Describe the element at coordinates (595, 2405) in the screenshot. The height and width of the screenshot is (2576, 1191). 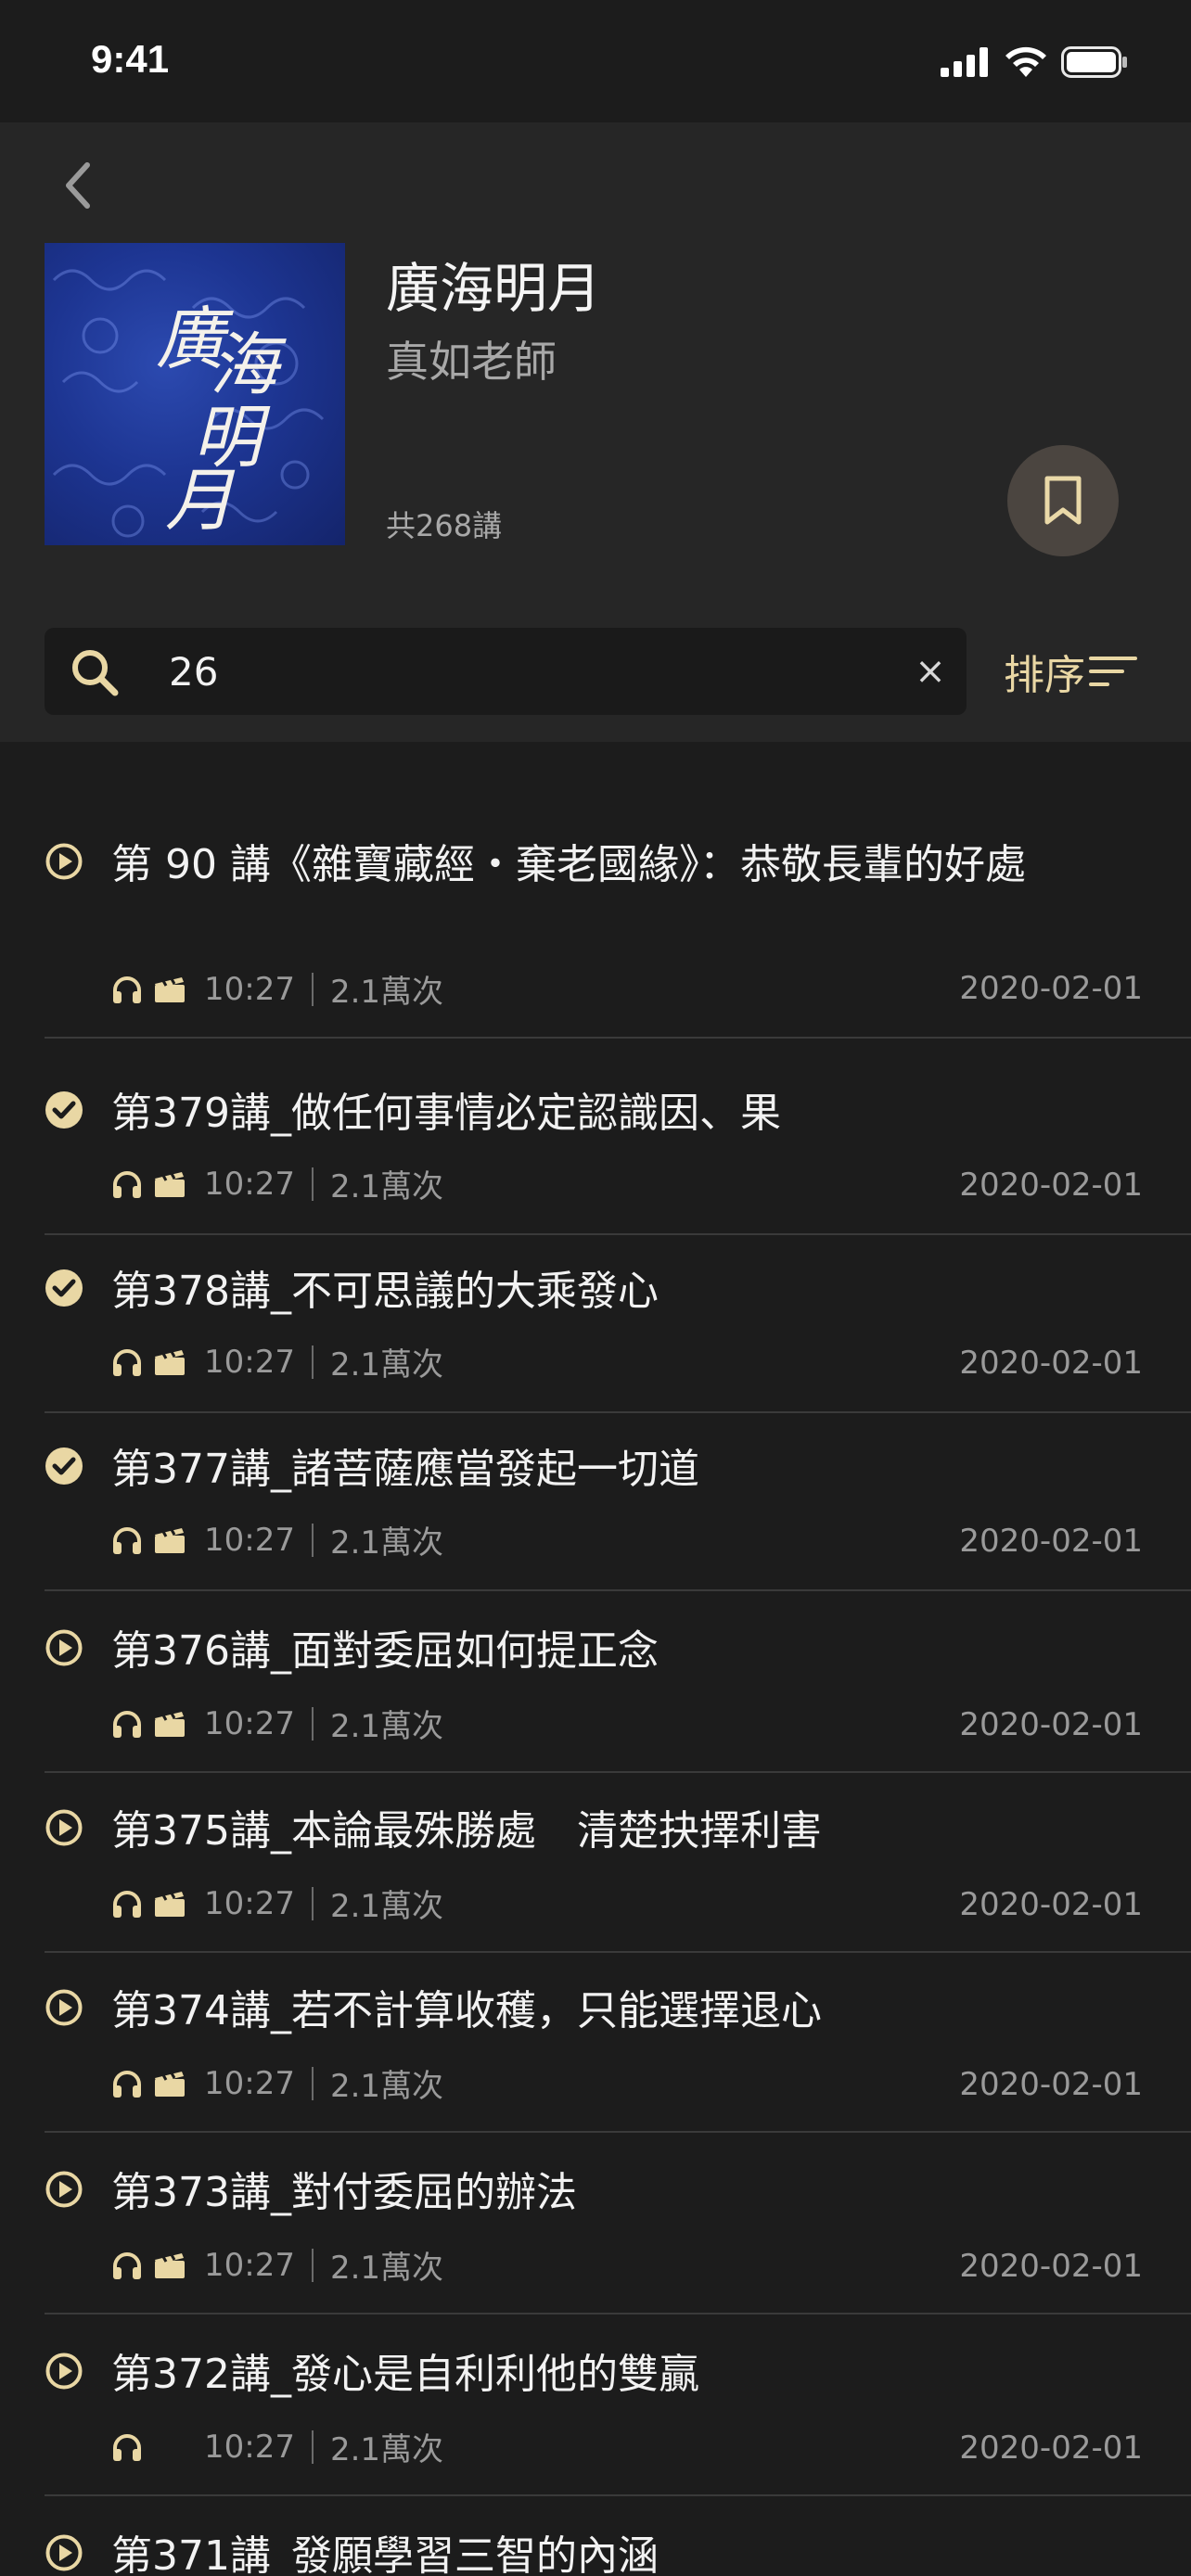
I see `episode-row: 第372講_發心是自利利他的雙贏 10:27 2.1萬次 2020-02-01` at that location.